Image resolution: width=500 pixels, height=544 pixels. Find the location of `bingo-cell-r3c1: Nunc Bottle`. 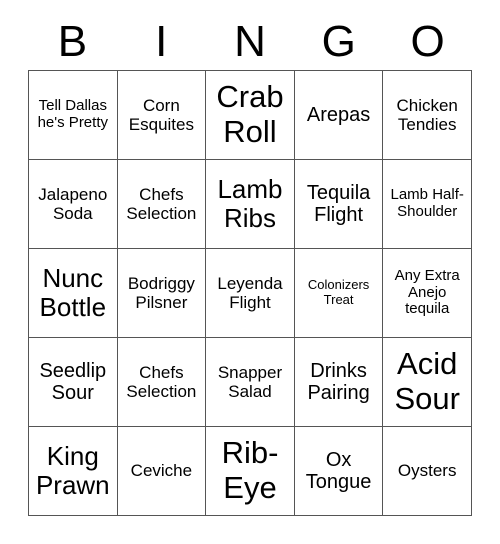

bingo-cell-r3c1: Nunc Bottle is located at coordinates (73, 293).